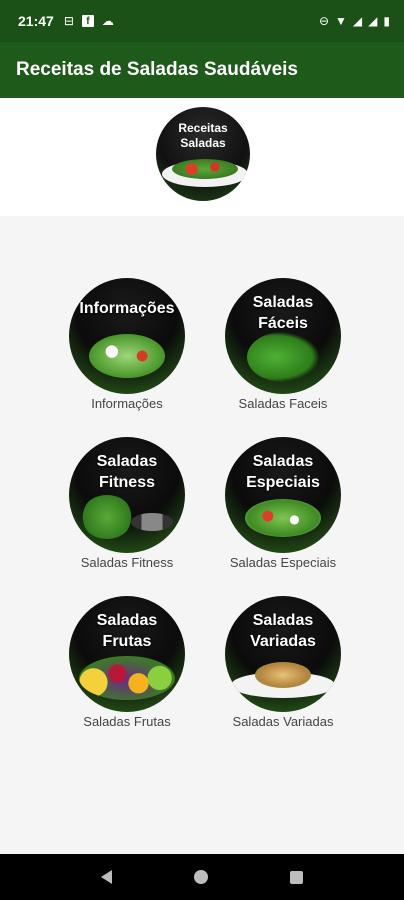  I want to click on dish-image, so click(283, 675).